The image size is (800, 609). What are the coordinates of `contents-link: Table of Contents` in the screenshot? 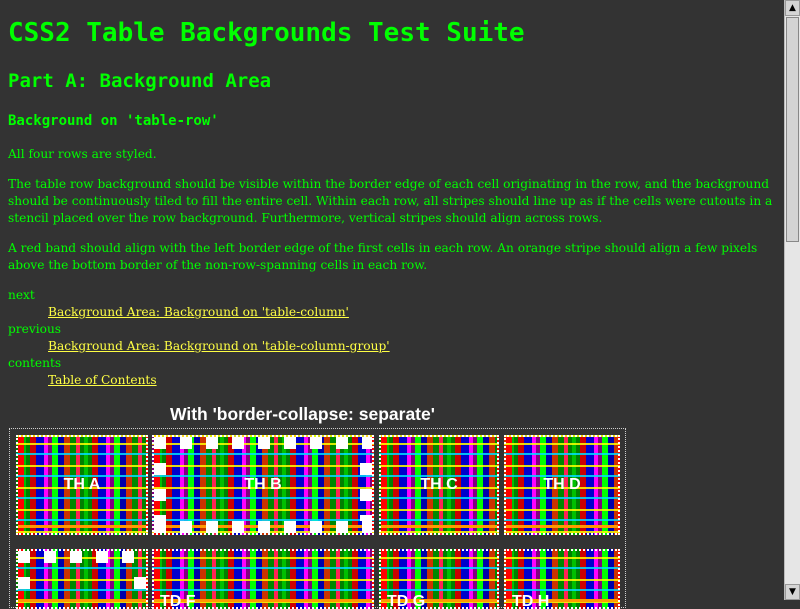 It's located at (102, 380).